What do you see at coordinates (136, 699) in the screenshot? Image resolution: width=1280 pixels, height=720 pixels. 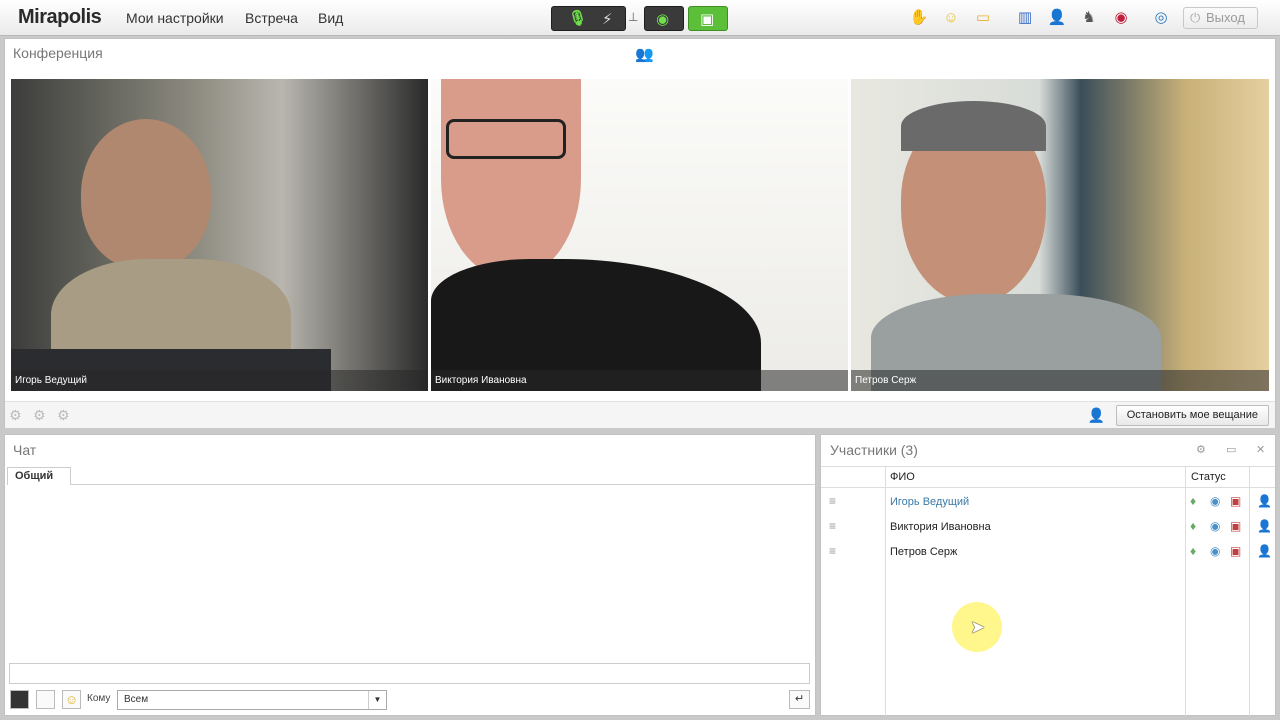 I see `recipient-value: Всем` at bounding box center [136, 699].